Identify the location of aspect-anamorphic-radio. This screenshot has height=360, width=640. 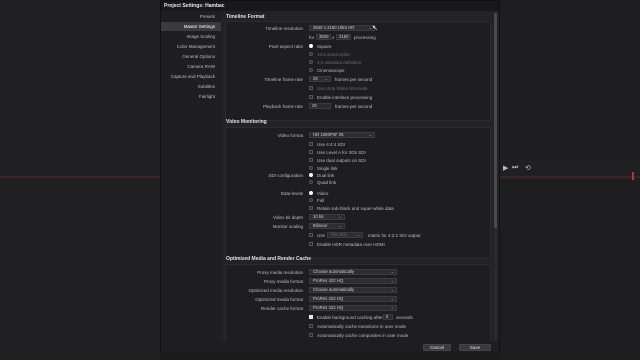
(311, 54).